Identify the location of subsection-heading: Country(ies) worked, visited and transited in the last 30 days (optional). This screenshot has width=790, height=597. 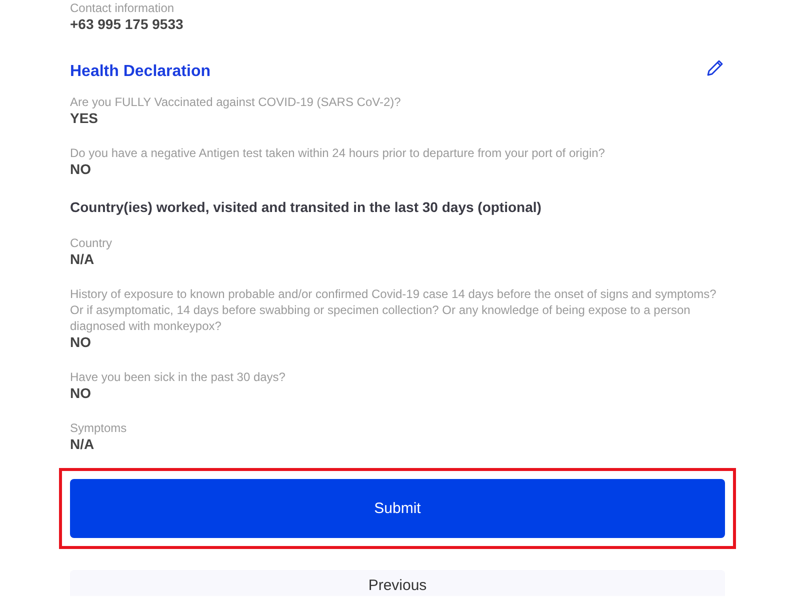
(306, 207).